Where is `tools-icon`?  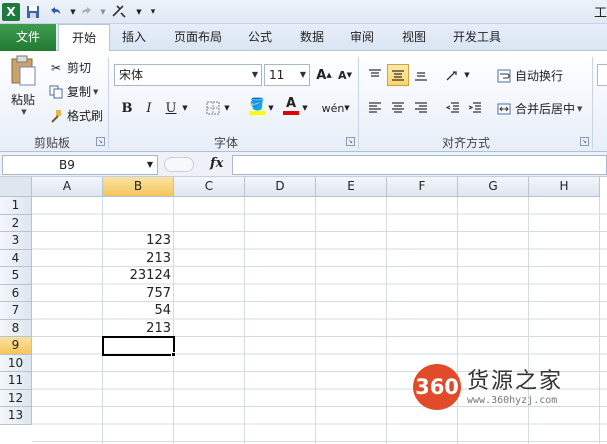 tools-icon is located at coordinates (119, 12).